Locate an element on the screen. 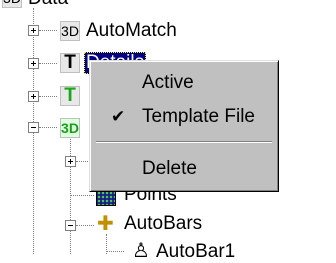 Image resolution: width=336 pixels, height=263 pixels. tree-item-autobar1: AutoBar1 is located at coordinates (195, 252).